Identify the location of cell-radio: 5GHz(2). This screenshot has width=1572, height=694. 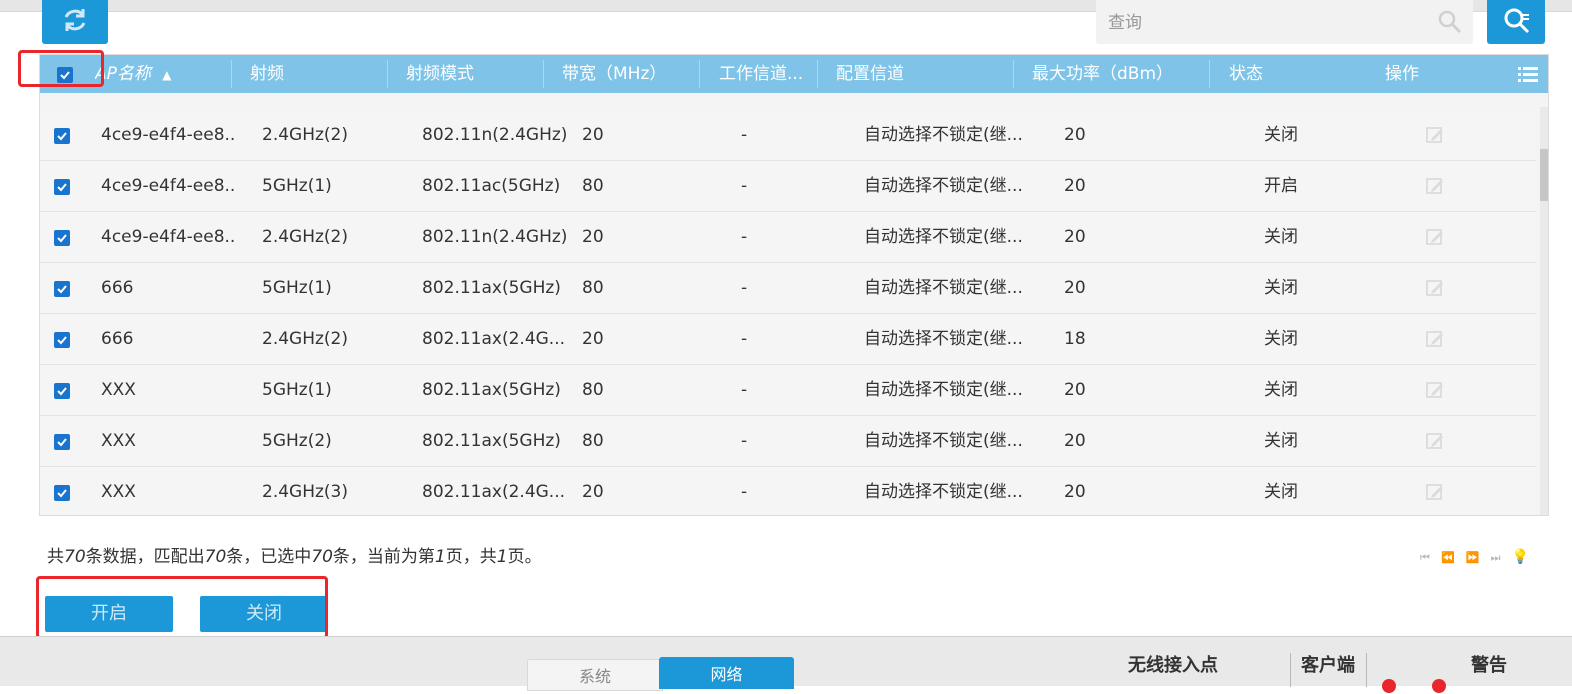
(297, 441).